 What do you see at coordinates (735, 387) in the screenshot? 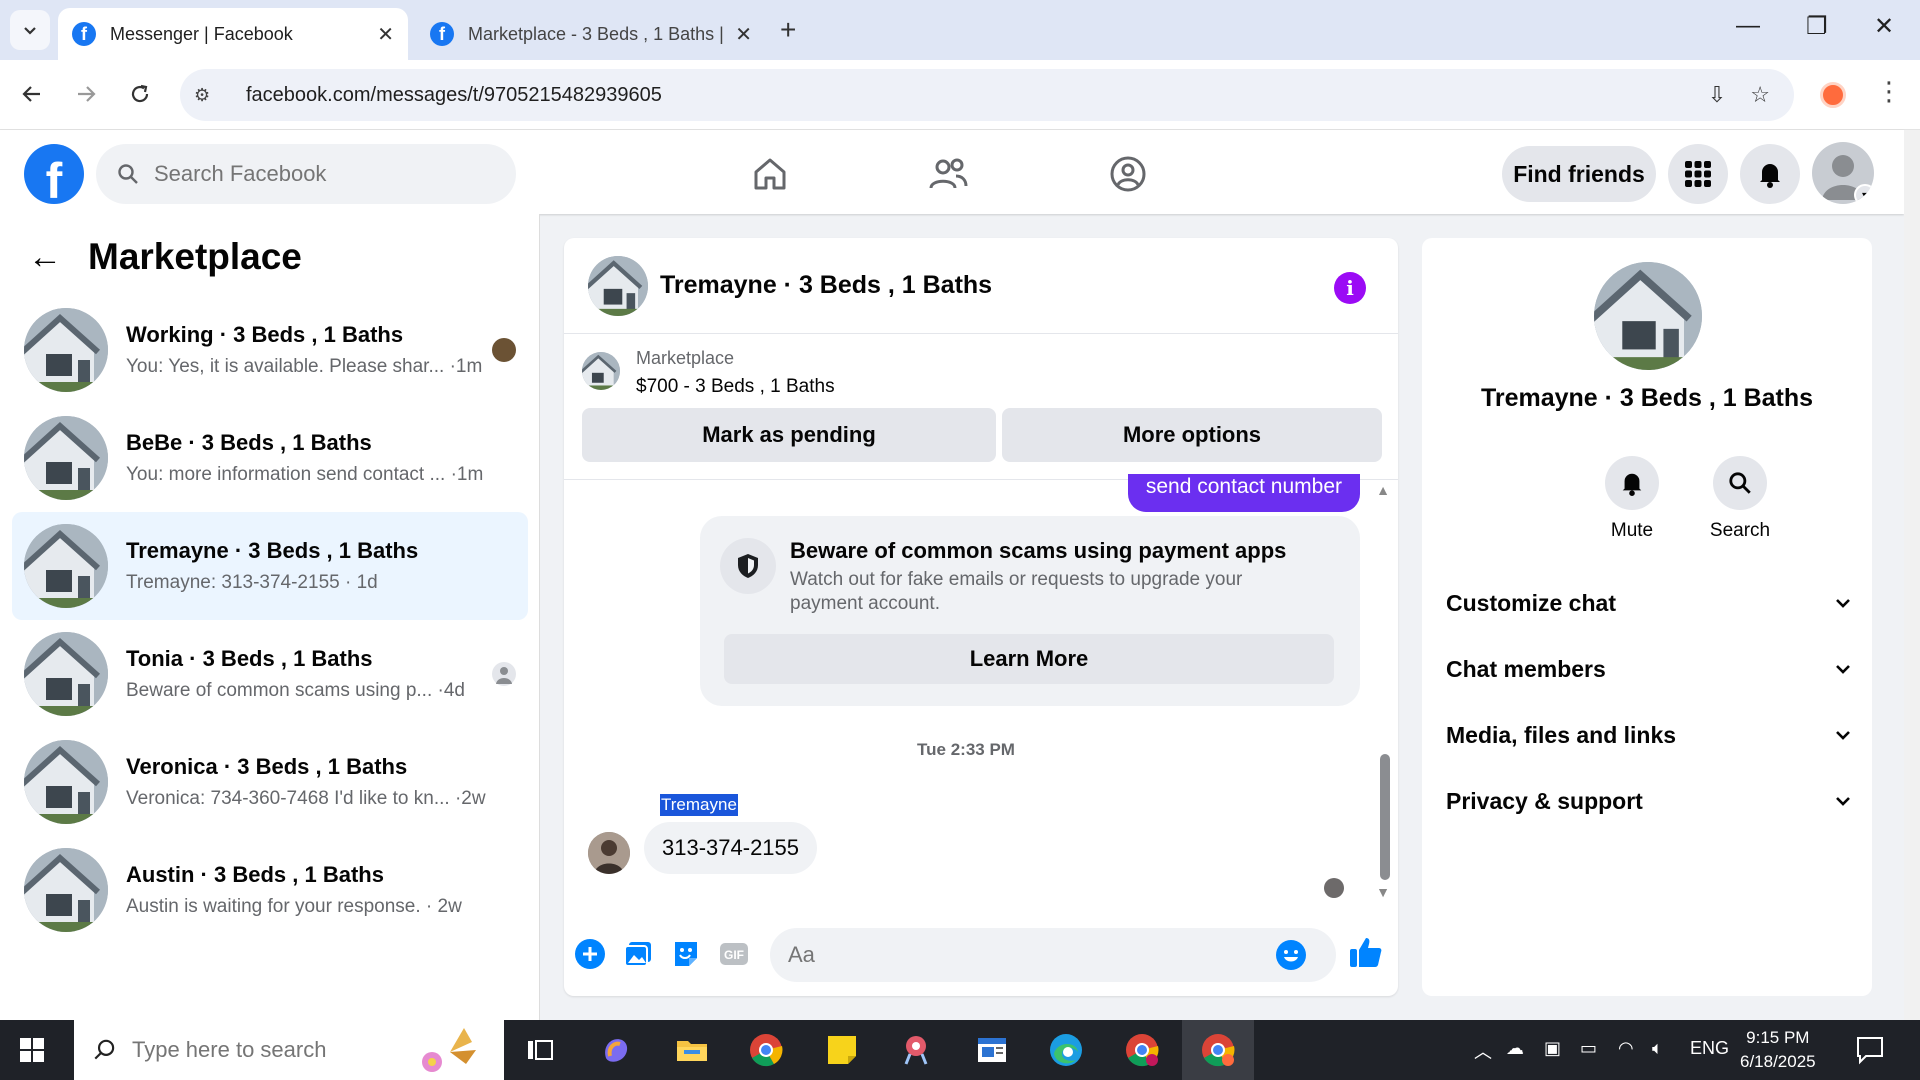
I see `listing-price: $700 - 3 Beds , 1 Baths` at bounding box center [735, 387].